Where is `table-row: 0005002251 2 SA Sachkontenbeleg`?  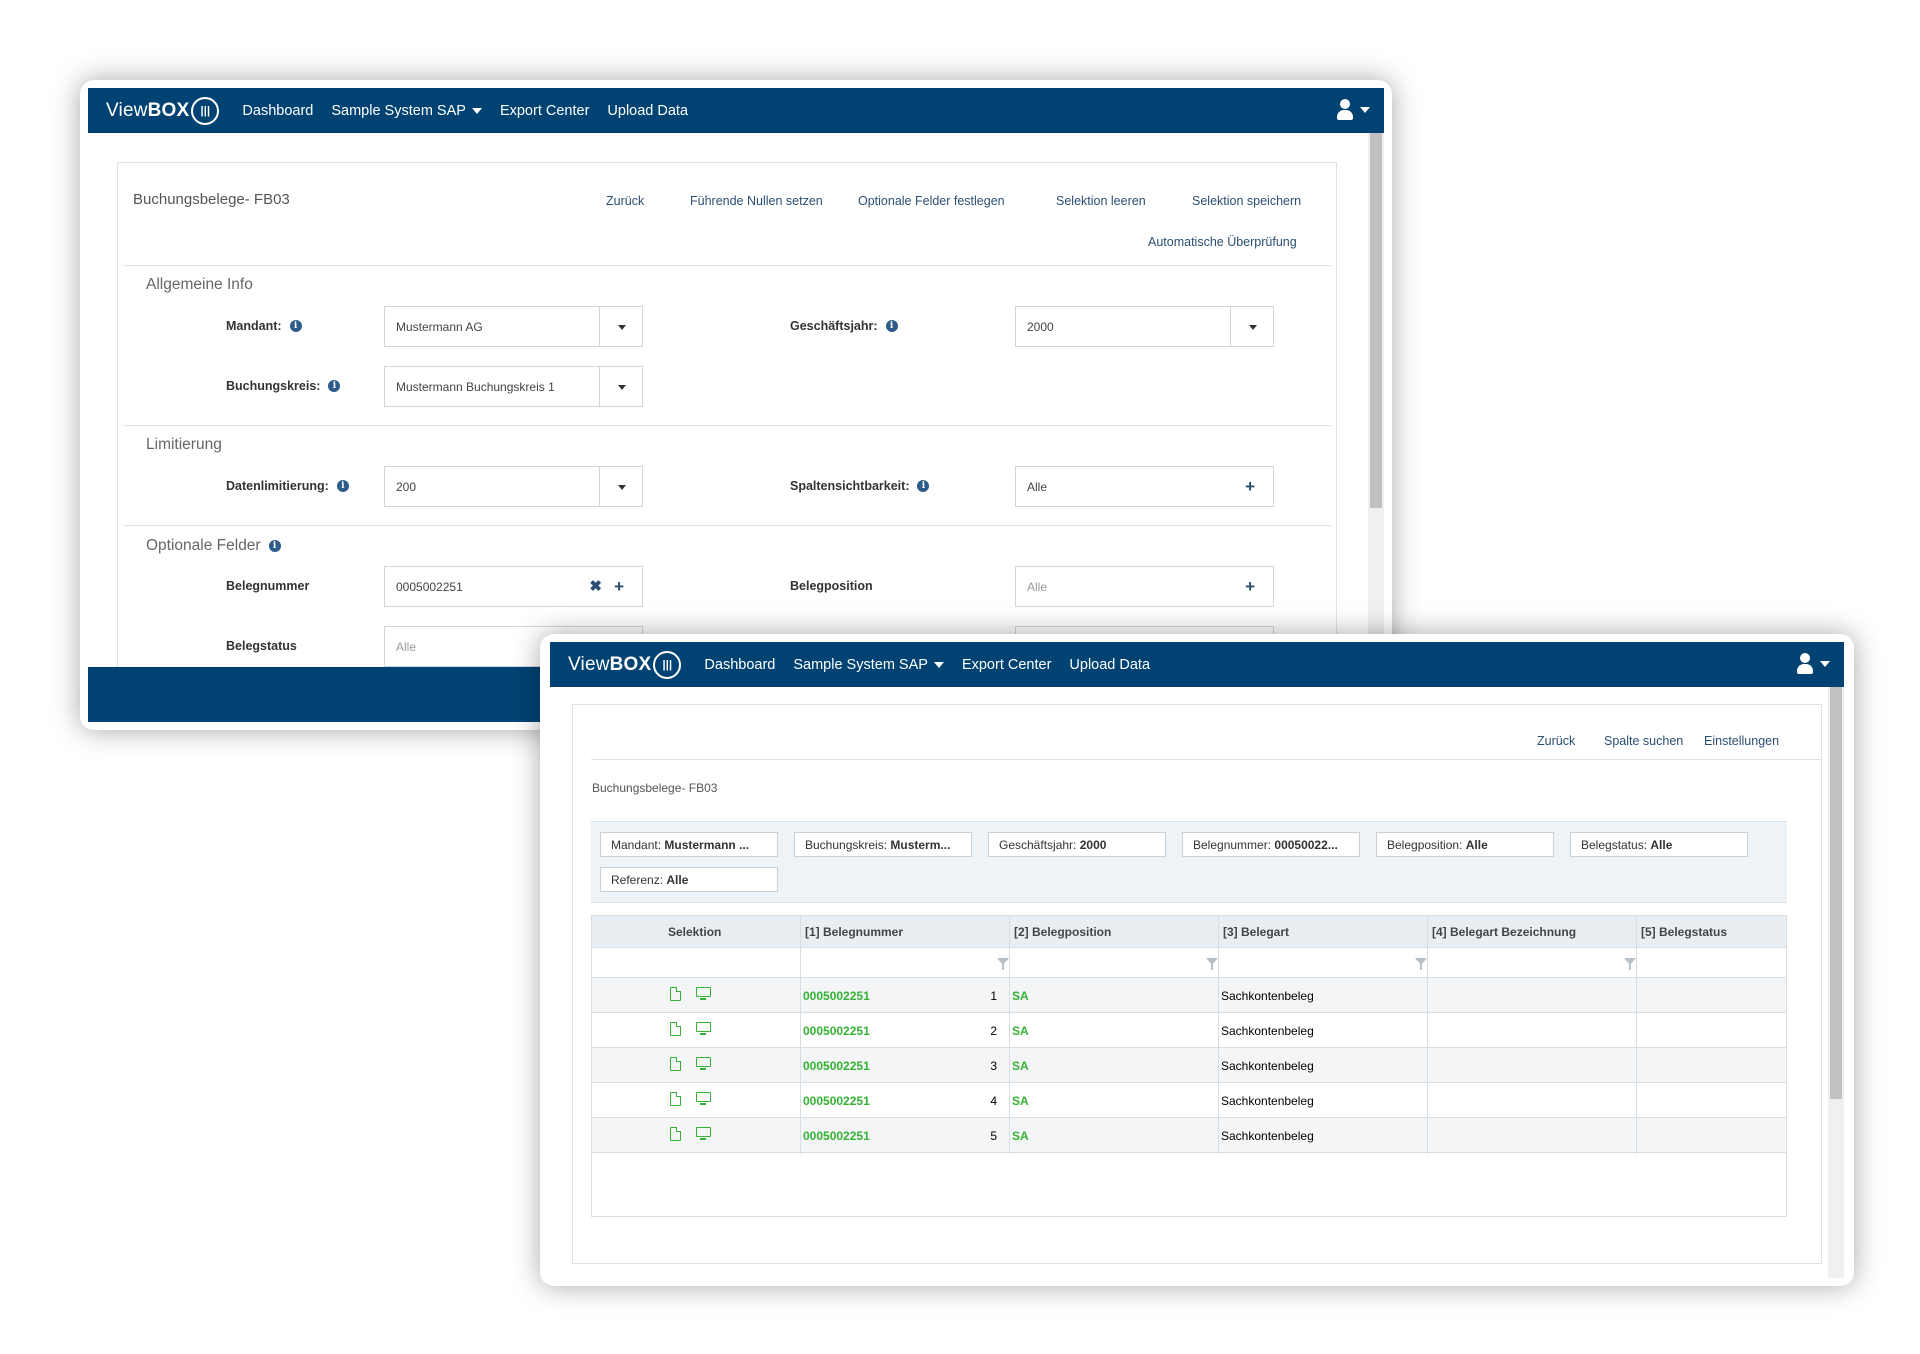 table-row: 0005002251 2 SA Sachkontenbeleg is located at coordinates (1189, 1030).